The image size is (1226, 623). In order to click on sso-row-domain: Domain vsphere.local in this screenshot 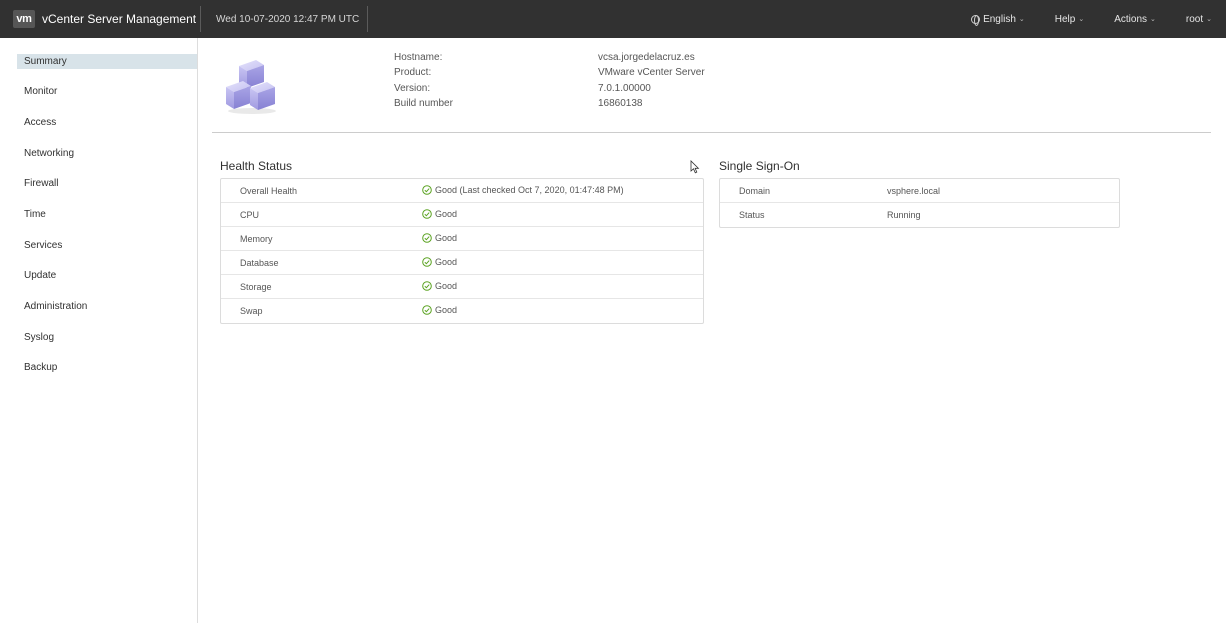, I will do `click(919, 191)`.